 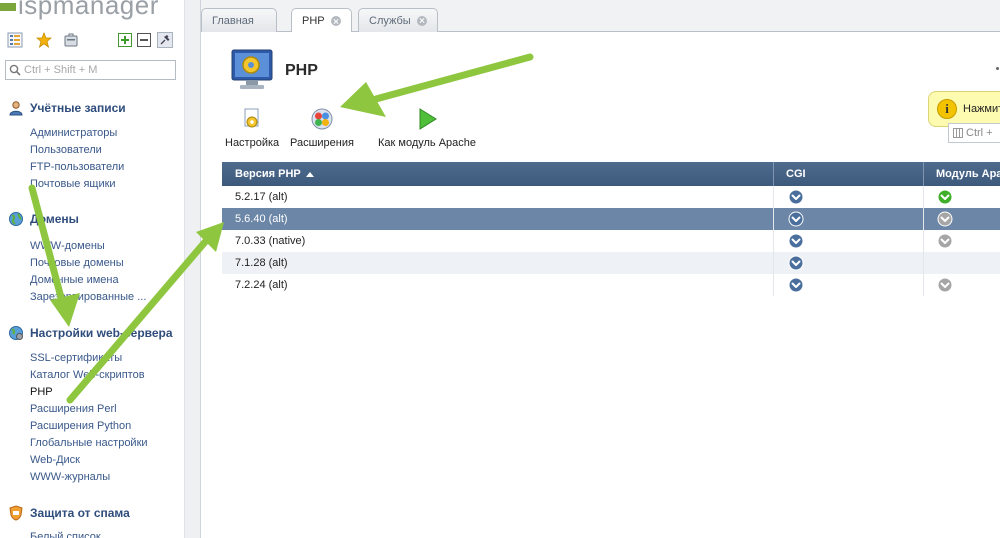 I want to click on sidebar-item-web-disk: Web-Диск, so click(x=55, y=460).